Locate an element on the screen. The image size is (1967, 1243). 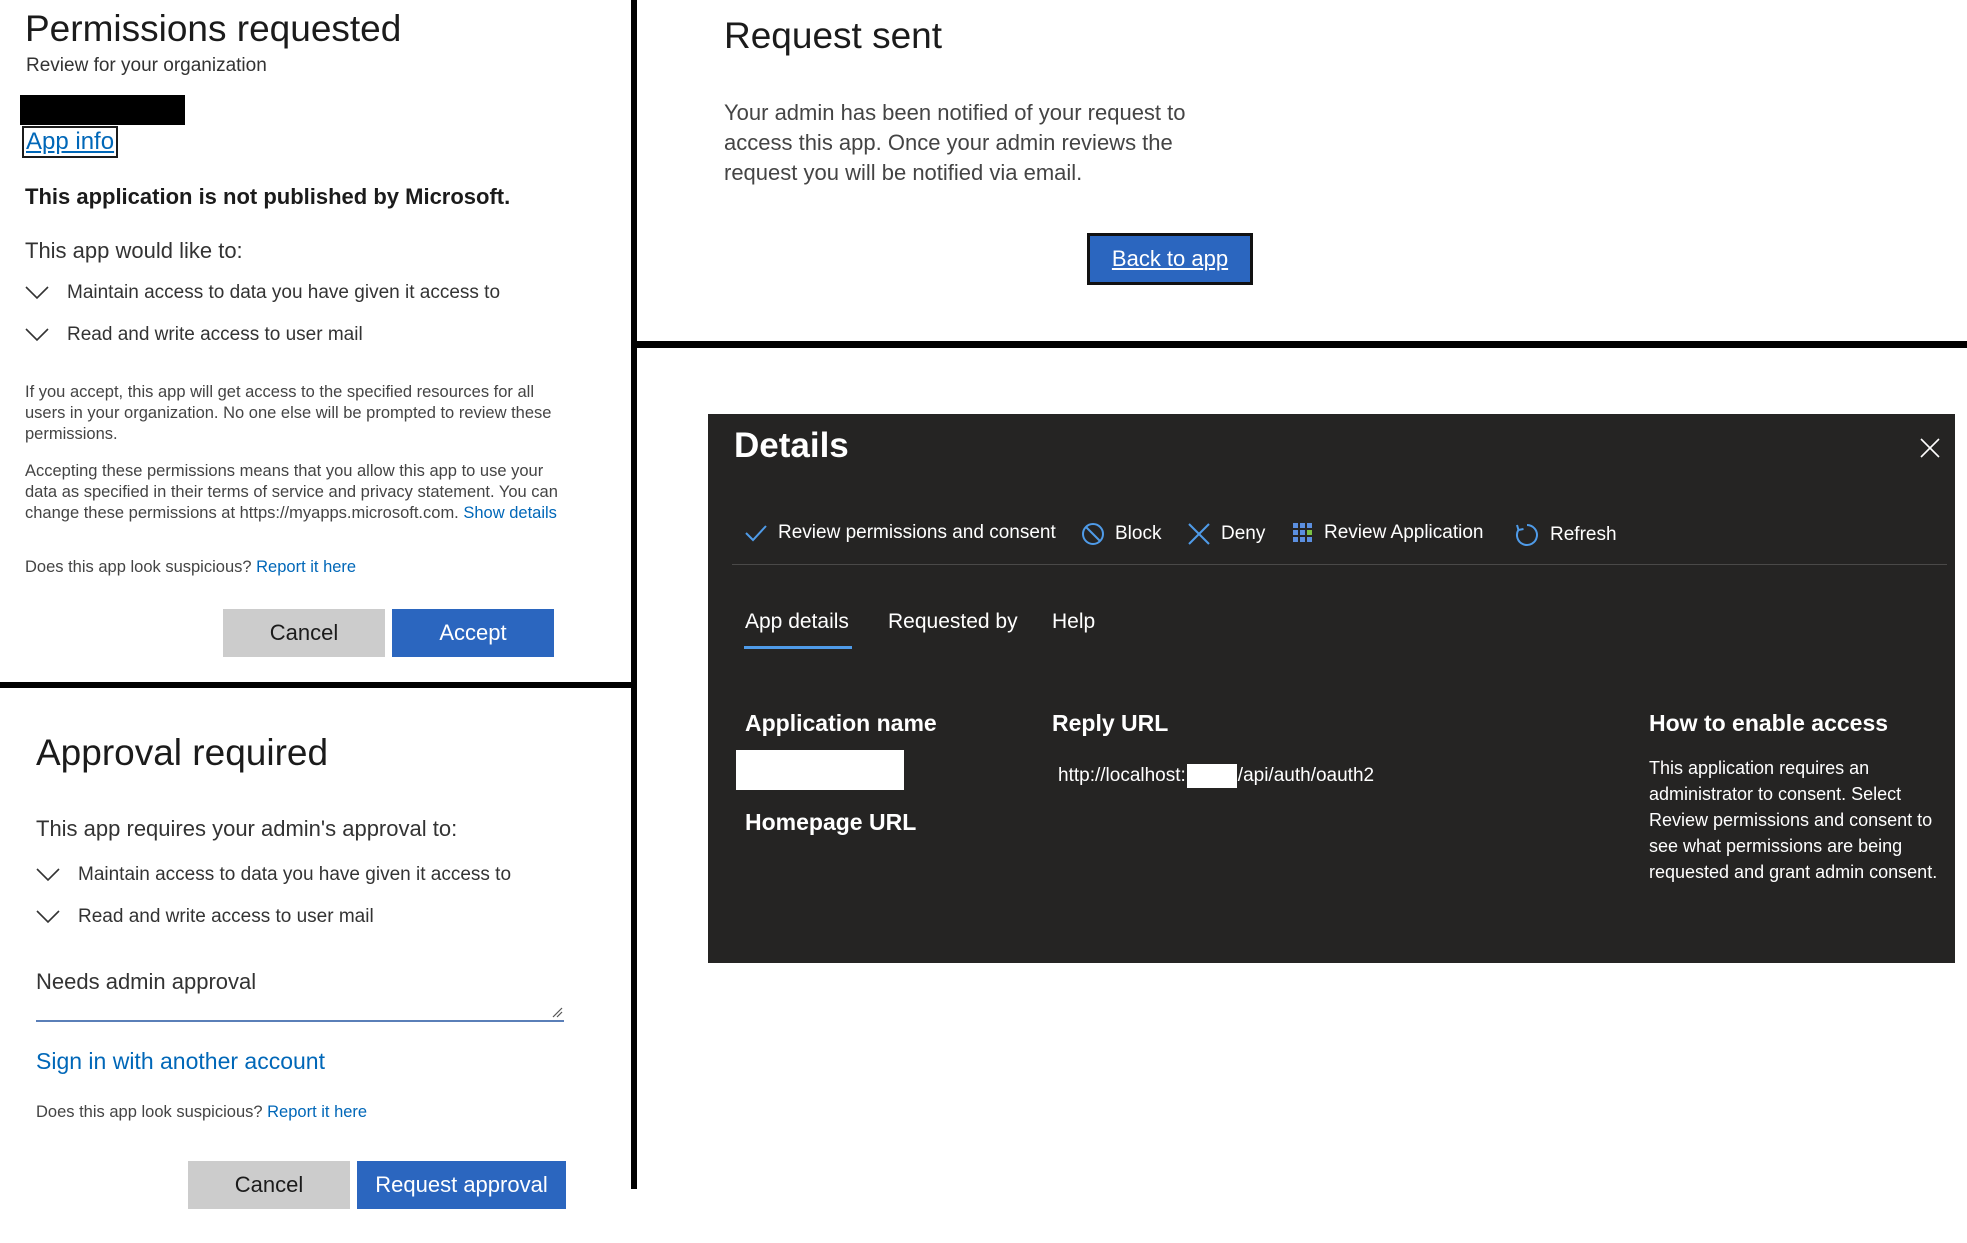
tab-requested-by: Requested by is located at coordinates (953, 622).